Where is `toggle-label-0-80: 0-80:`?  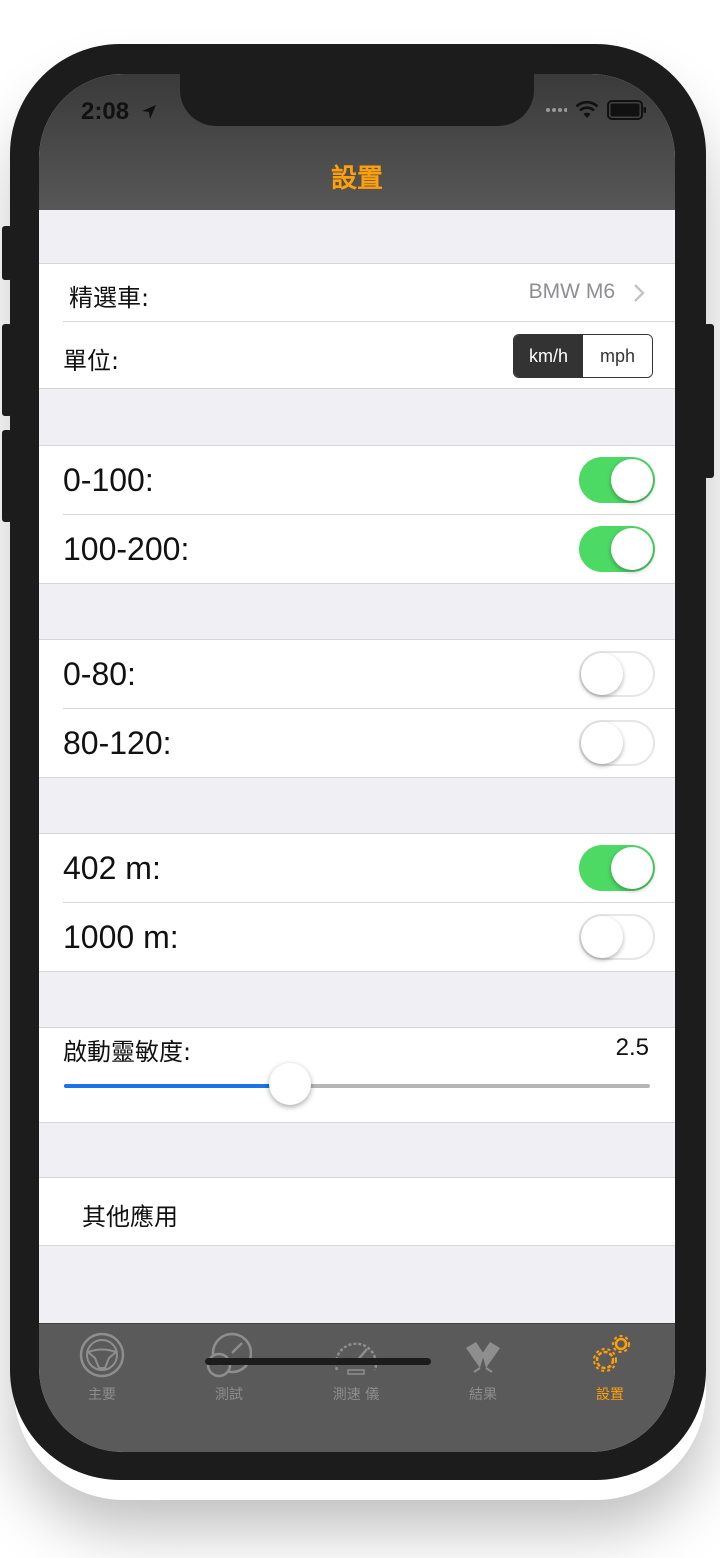
toggle-label-0-80: 0-80: is located at coordinates (99, 674).